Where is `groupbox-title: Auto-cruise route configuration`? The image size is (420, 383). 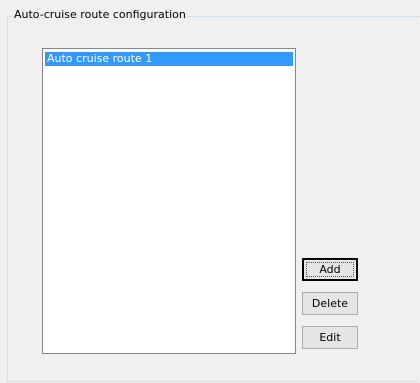
groupbox-title: Auto-cruise route configuration is located at coordinates (100, 15).